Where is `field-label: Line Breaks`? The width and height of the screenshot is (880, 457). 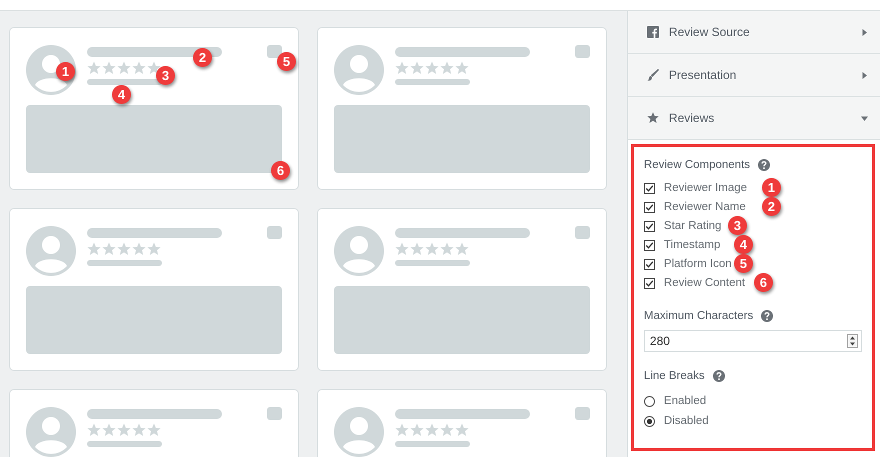 field-label: Line Breaks is located at coordinates (674, 376).